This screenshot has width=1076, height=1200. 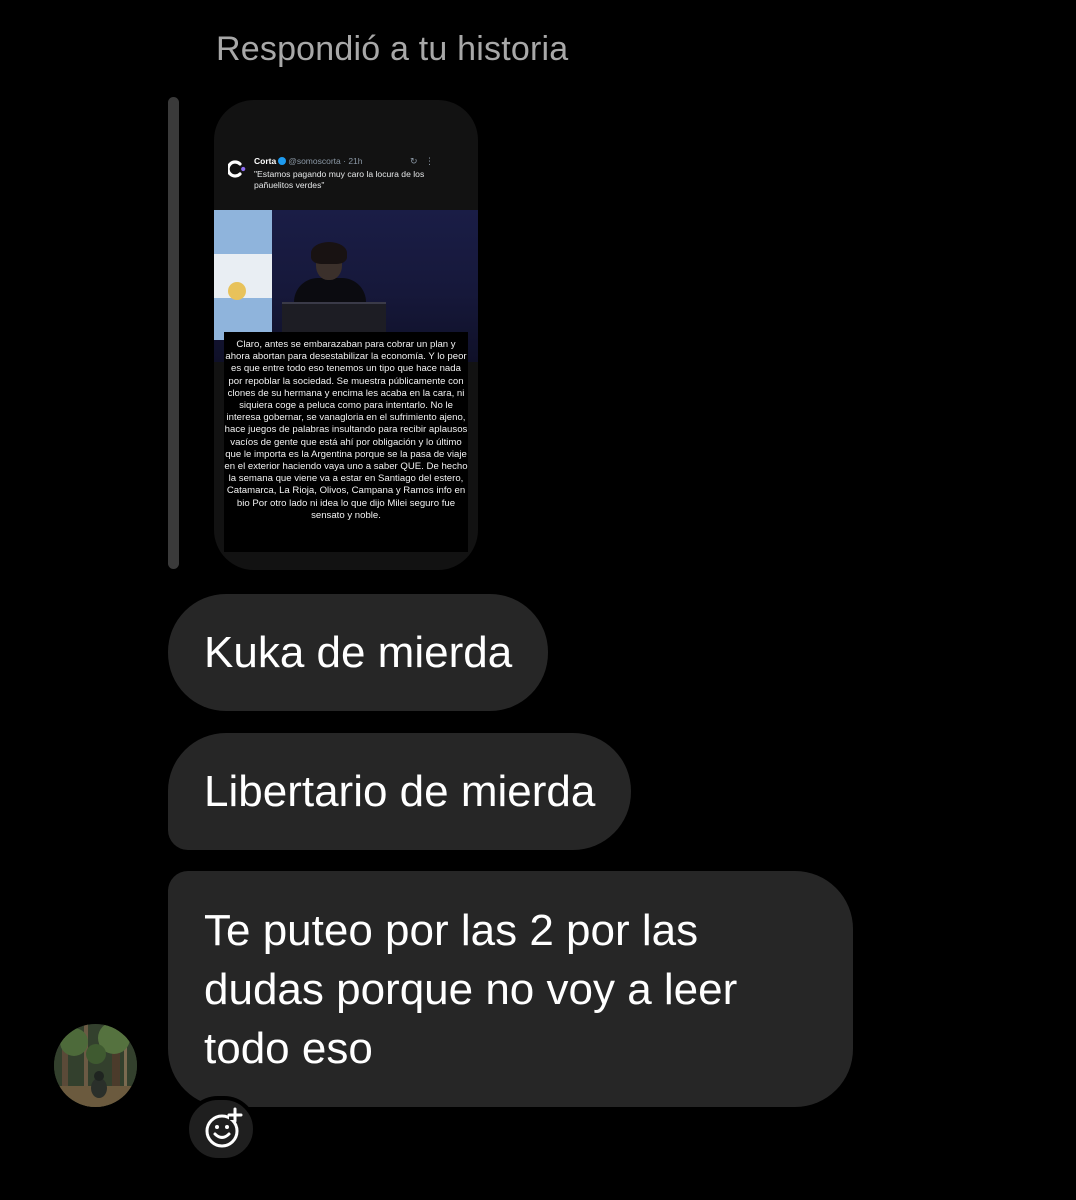 I want to click on argentina-flag-image, so click(x=243, y=275).